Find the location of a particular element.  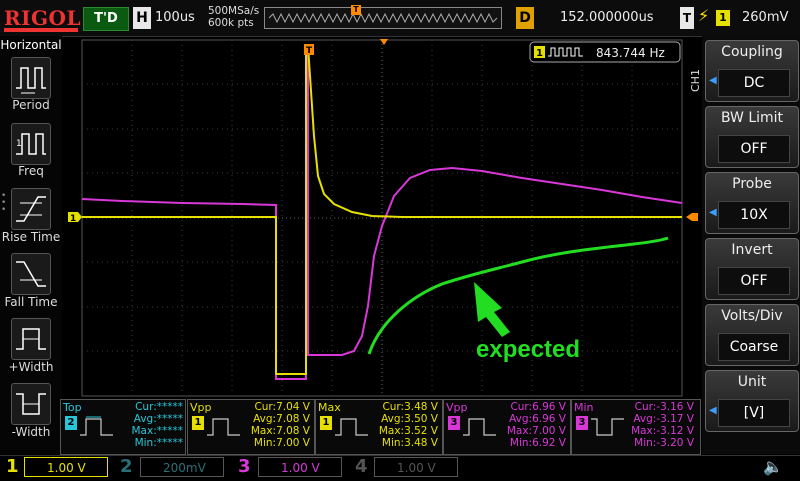

negative-width-label: -Width is located at coordinates (31, 432).